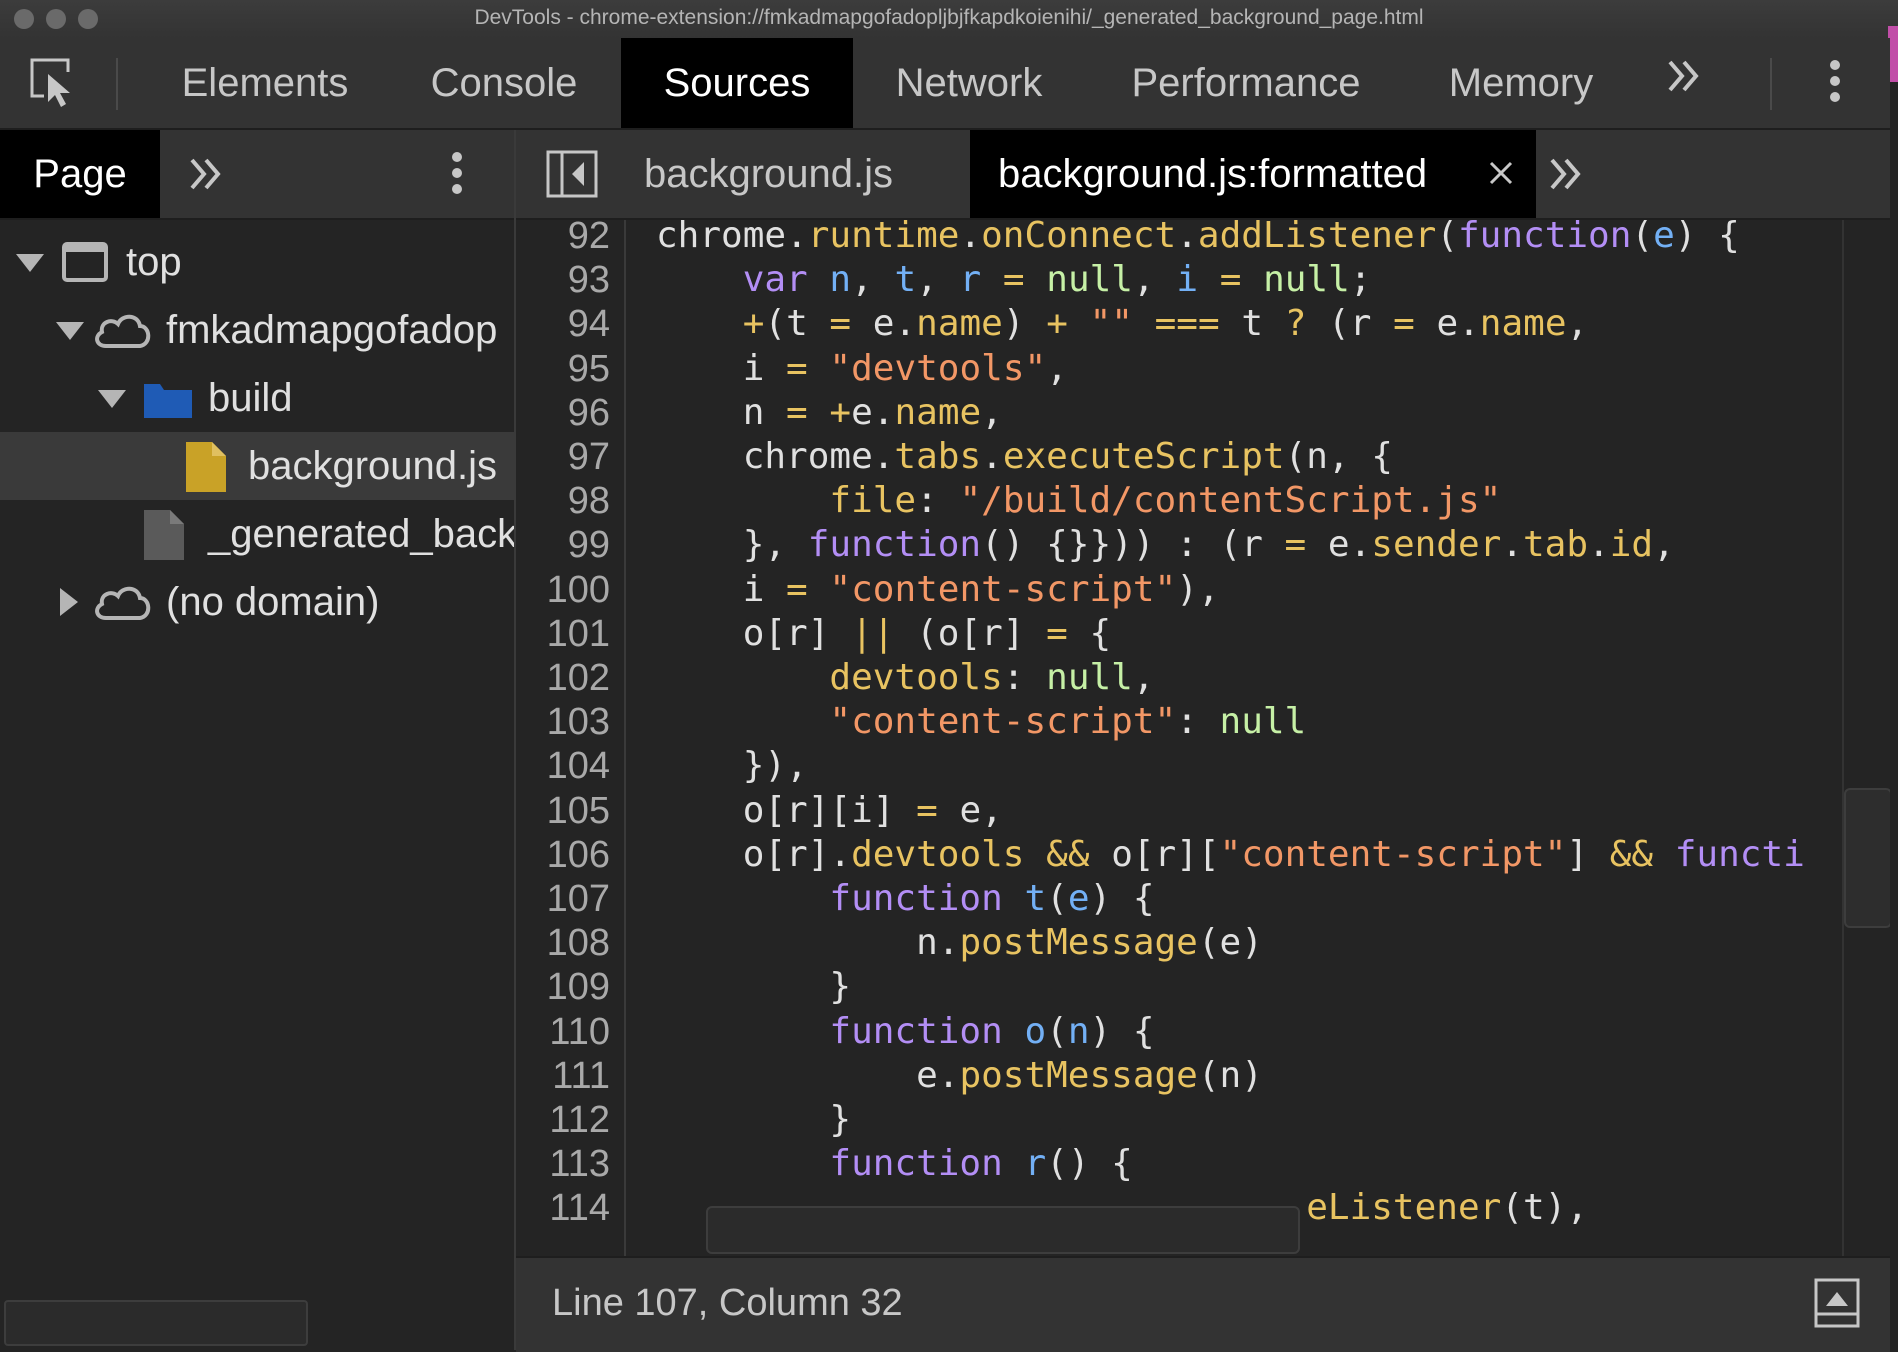 This screenshot has height=1352, width=1898. What do you see at coordinates (905, 1032) in the screenshot?
I see `code-line: function o(n) {` at bounding box center [905, 1032].